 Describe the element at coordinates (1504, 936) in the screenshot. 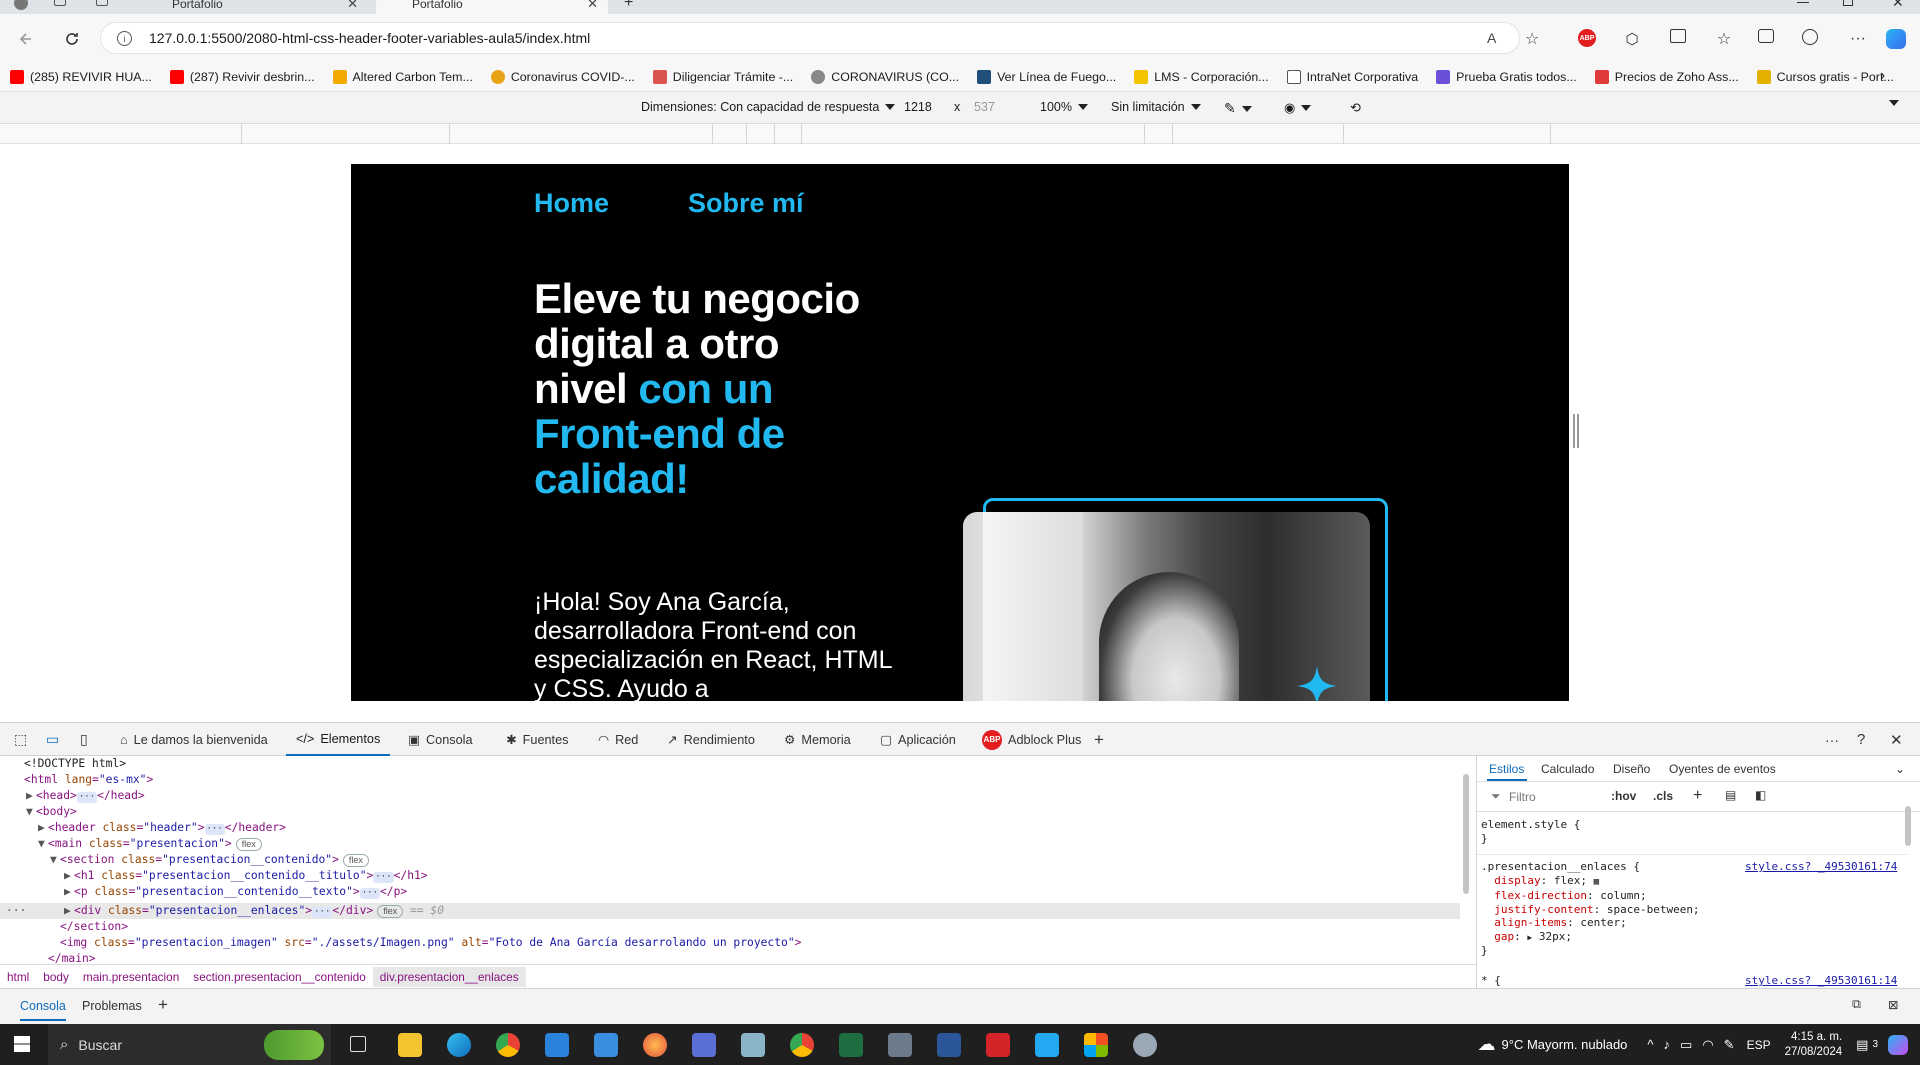

I see `css-property: gap` at that location.